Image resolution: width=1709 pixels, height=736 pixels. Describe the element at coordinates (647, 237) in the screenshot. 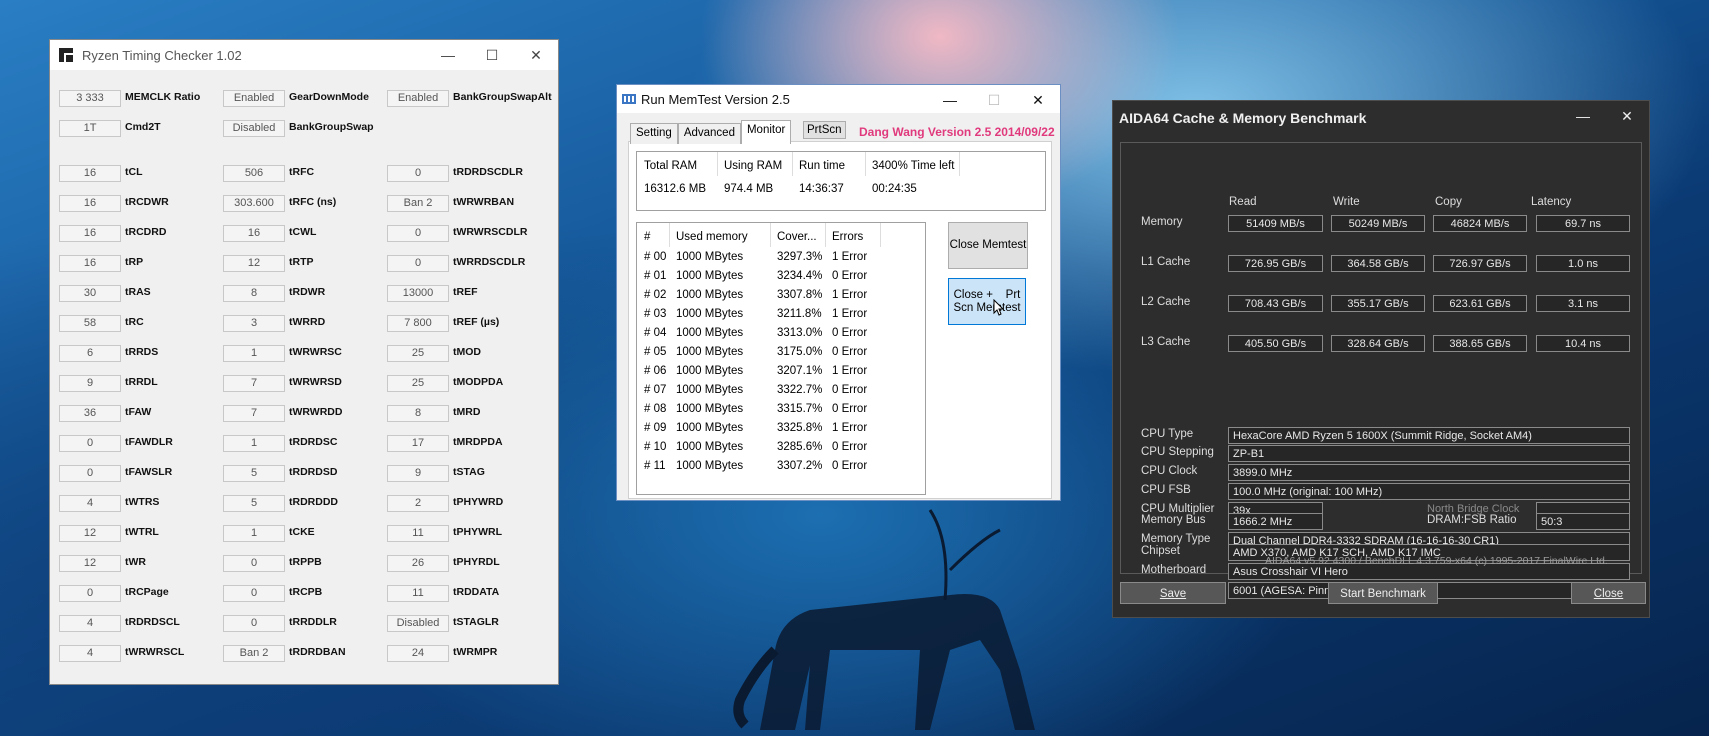

I see `col-num-header: #` at that location.